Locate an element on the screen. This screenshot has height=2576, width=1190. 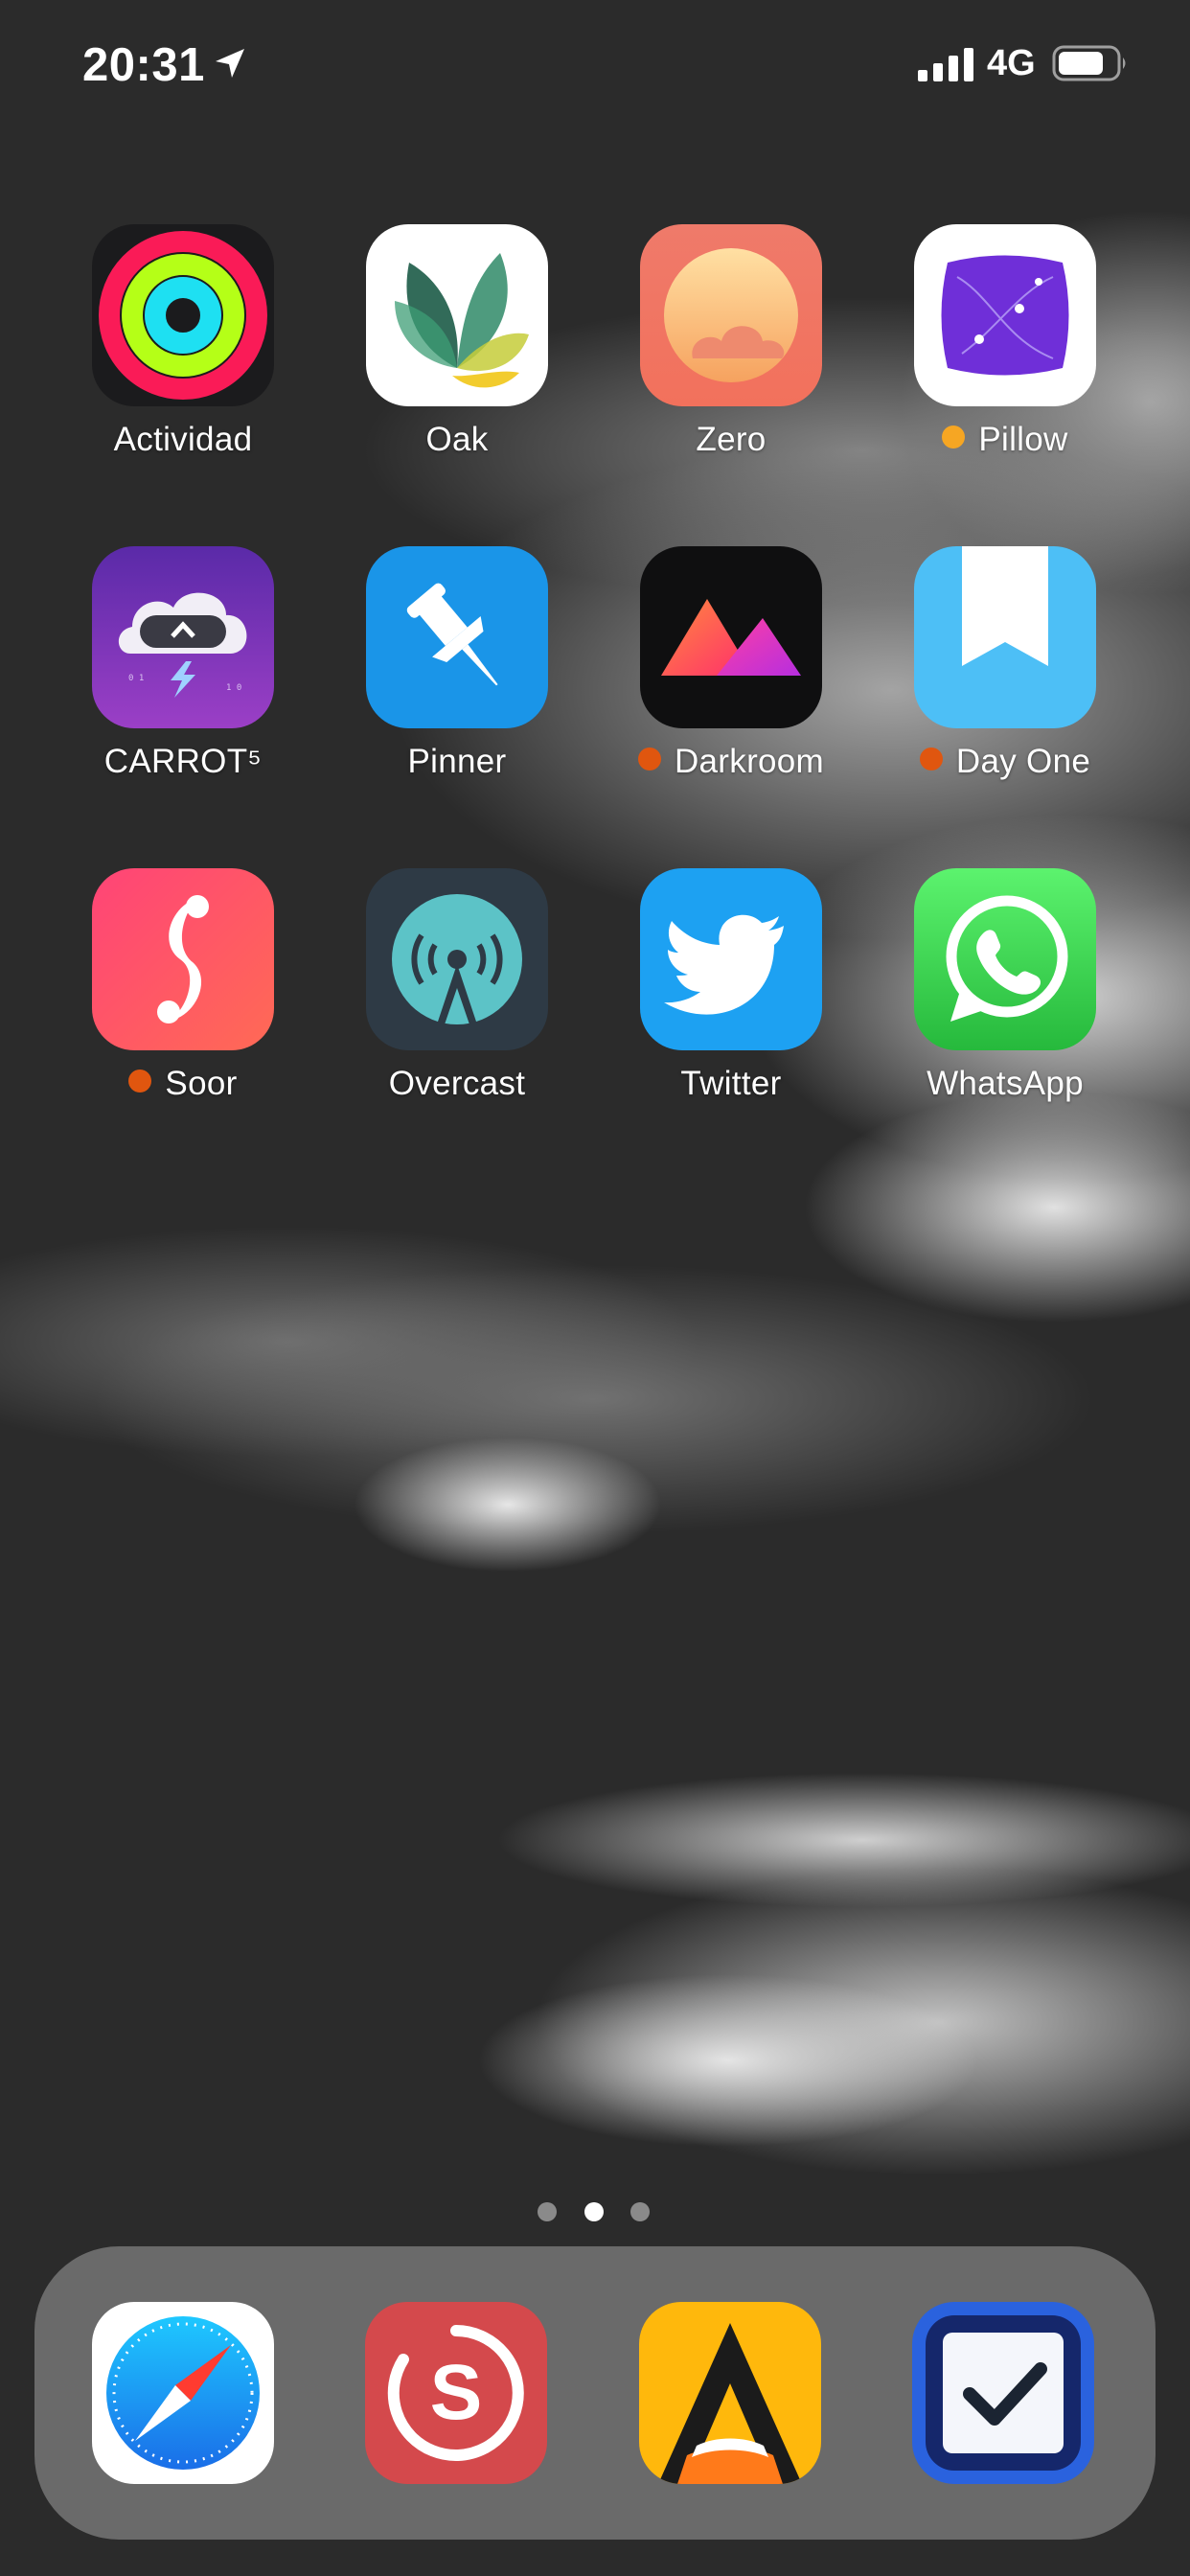
dock-app-safari is located at coordinates (183, 2375).